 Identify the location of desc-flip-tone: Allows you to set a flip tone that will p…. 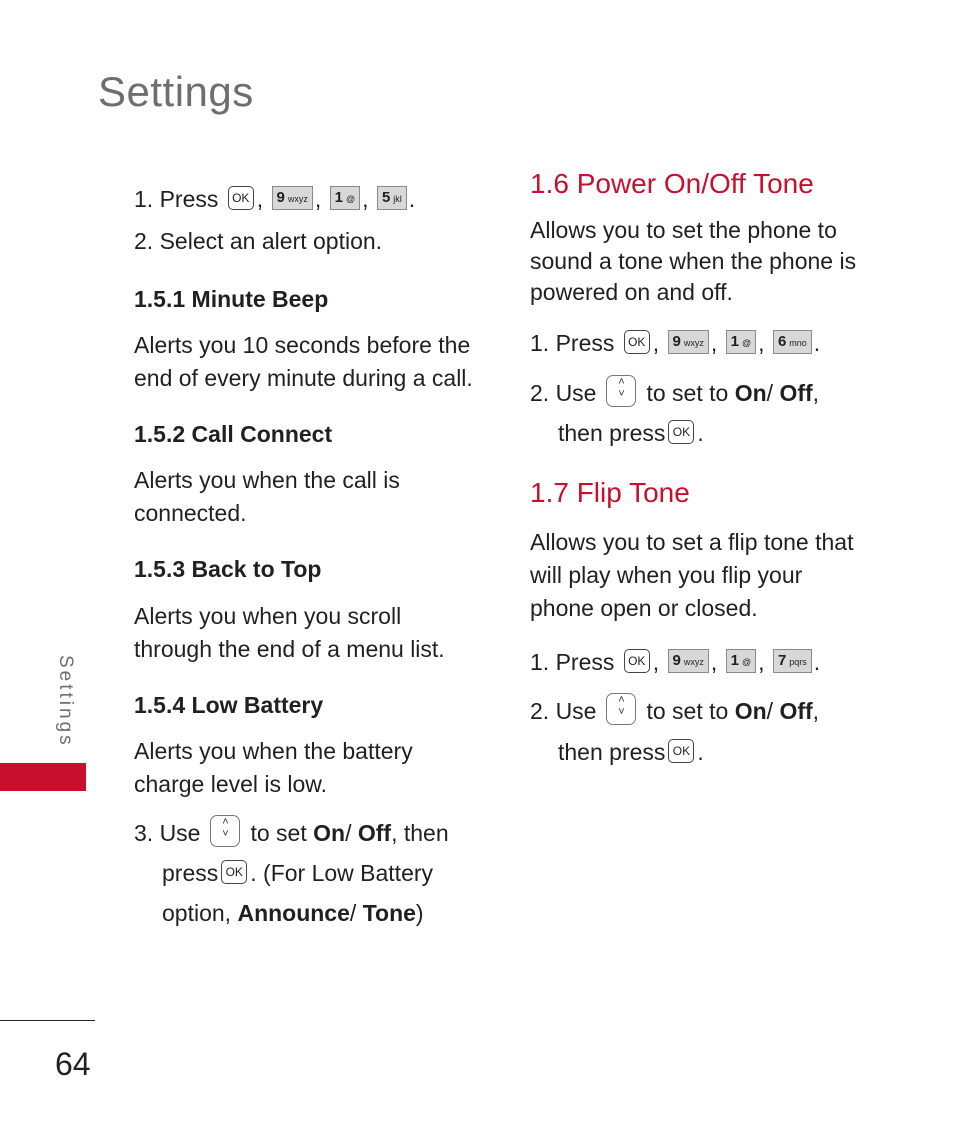
(692, 575).